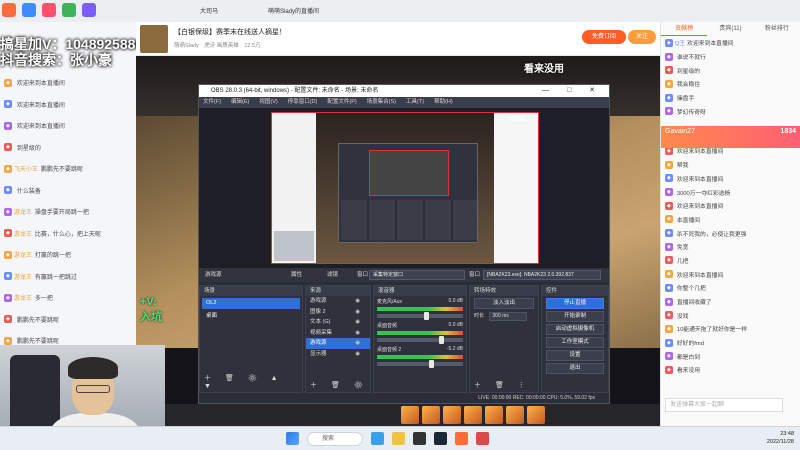 This screenshot has width=800, height=450. I want to click on left-chat-message: ◆ 鹏鹏先不要跳呢, so click(68, 320).